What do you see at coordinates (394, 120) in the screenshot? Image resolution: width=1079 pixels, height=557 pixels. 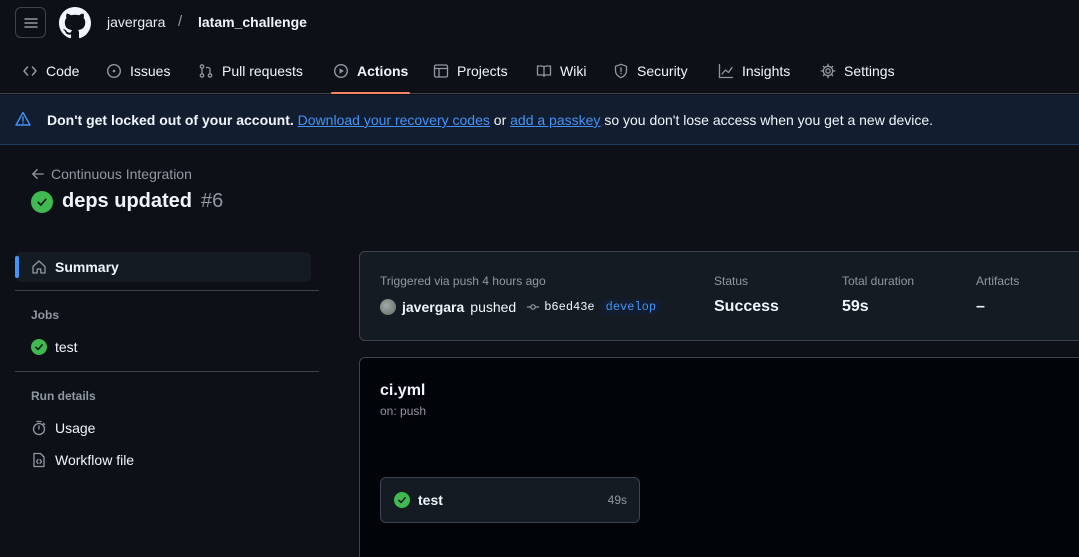 I see `recovery-codes-link: Download your recovery codes` at bounding box center [394, 120].